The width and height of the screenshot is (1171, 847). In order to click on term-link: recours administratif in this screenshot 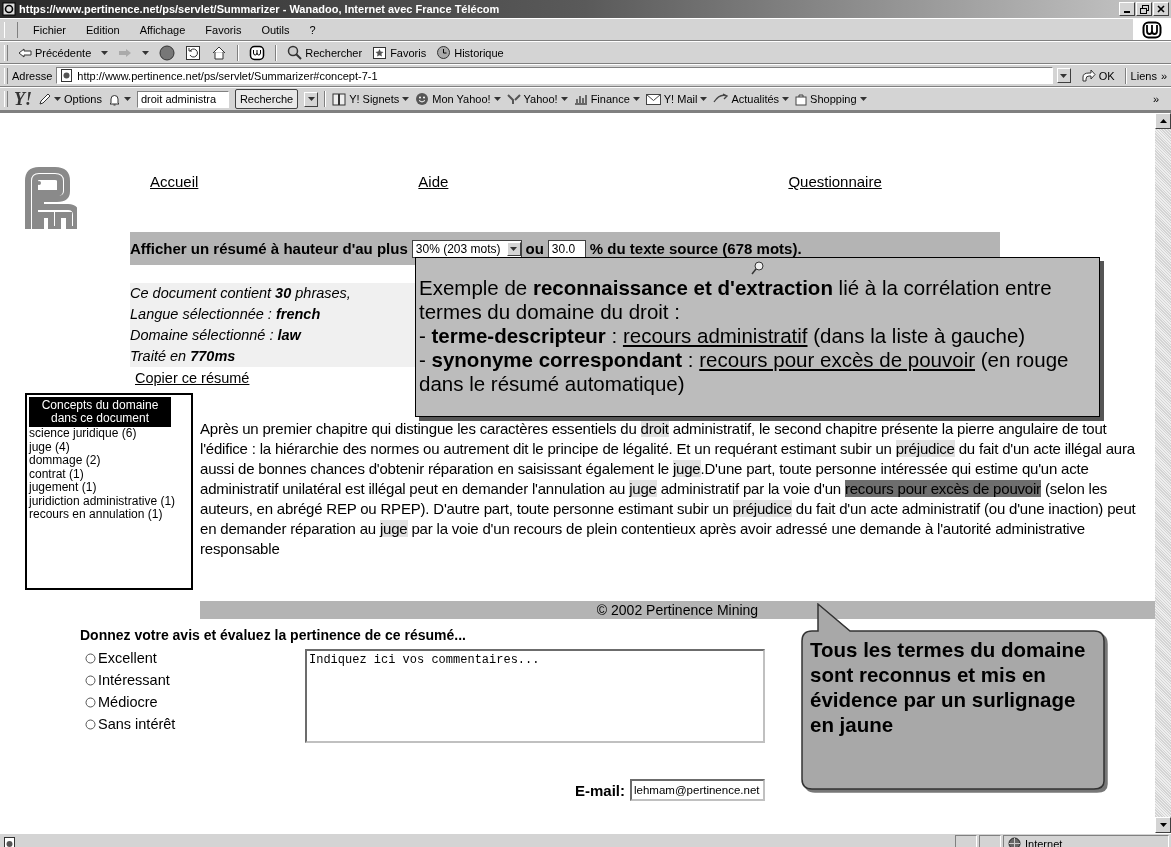, I will do `click(715, 335)`.